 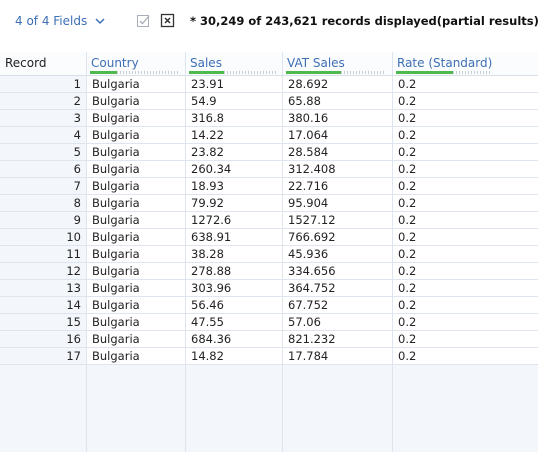 I want to click on fields-dropdown: 4 of 4 Fields, so click(x=60, y=21).